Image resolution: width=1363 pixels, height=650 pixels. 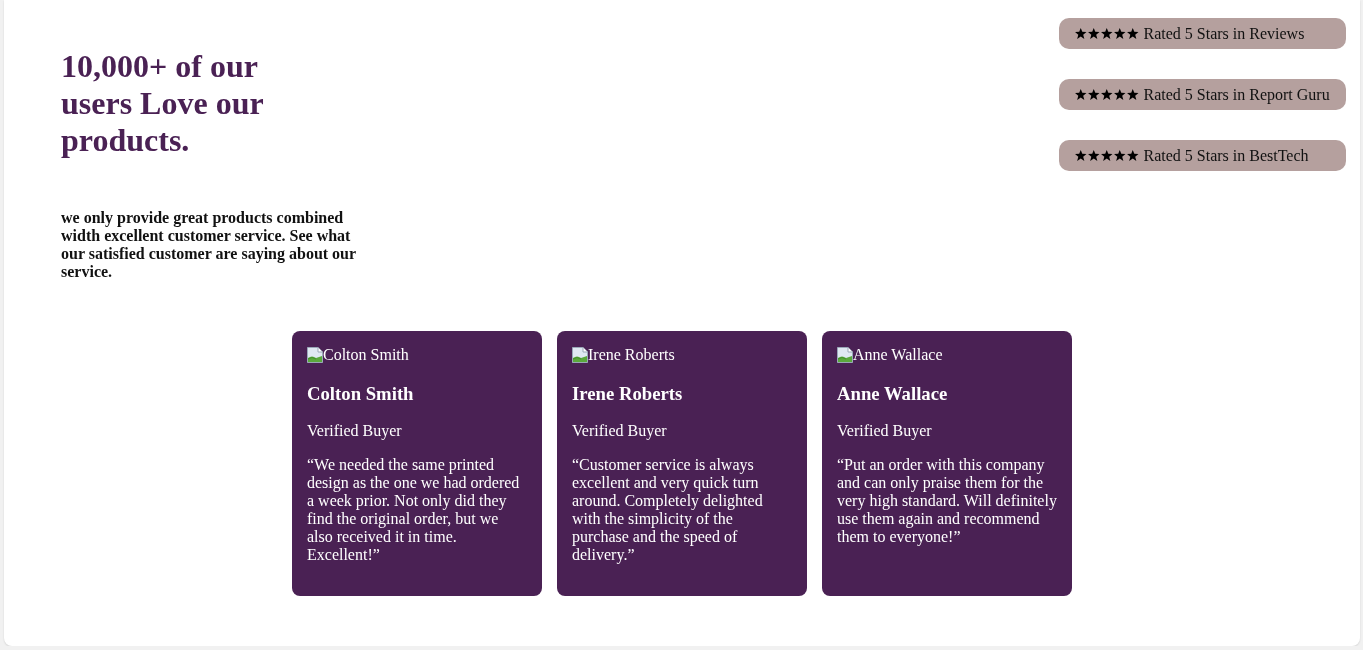 I want to click on reviewer-name: Colton Smith, so click(x=361, y=393).